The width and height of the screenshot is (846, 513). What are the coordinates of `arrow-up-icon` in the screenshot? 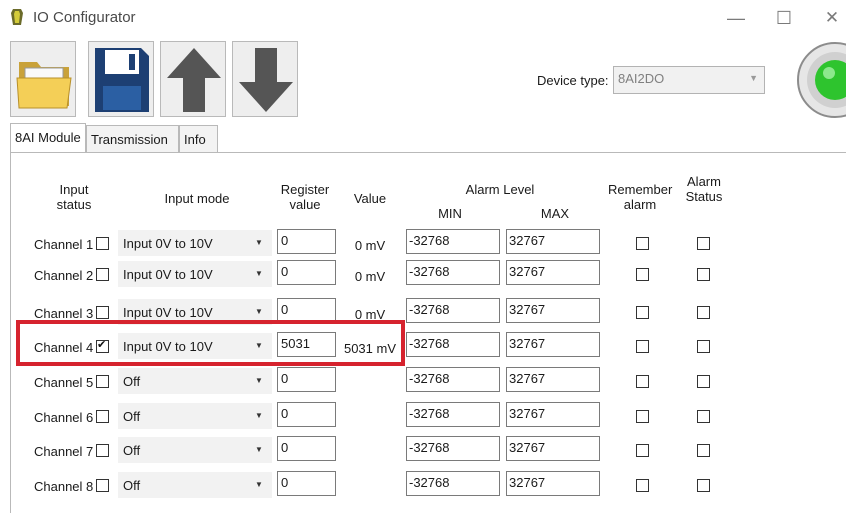 It's located at (194, 80).